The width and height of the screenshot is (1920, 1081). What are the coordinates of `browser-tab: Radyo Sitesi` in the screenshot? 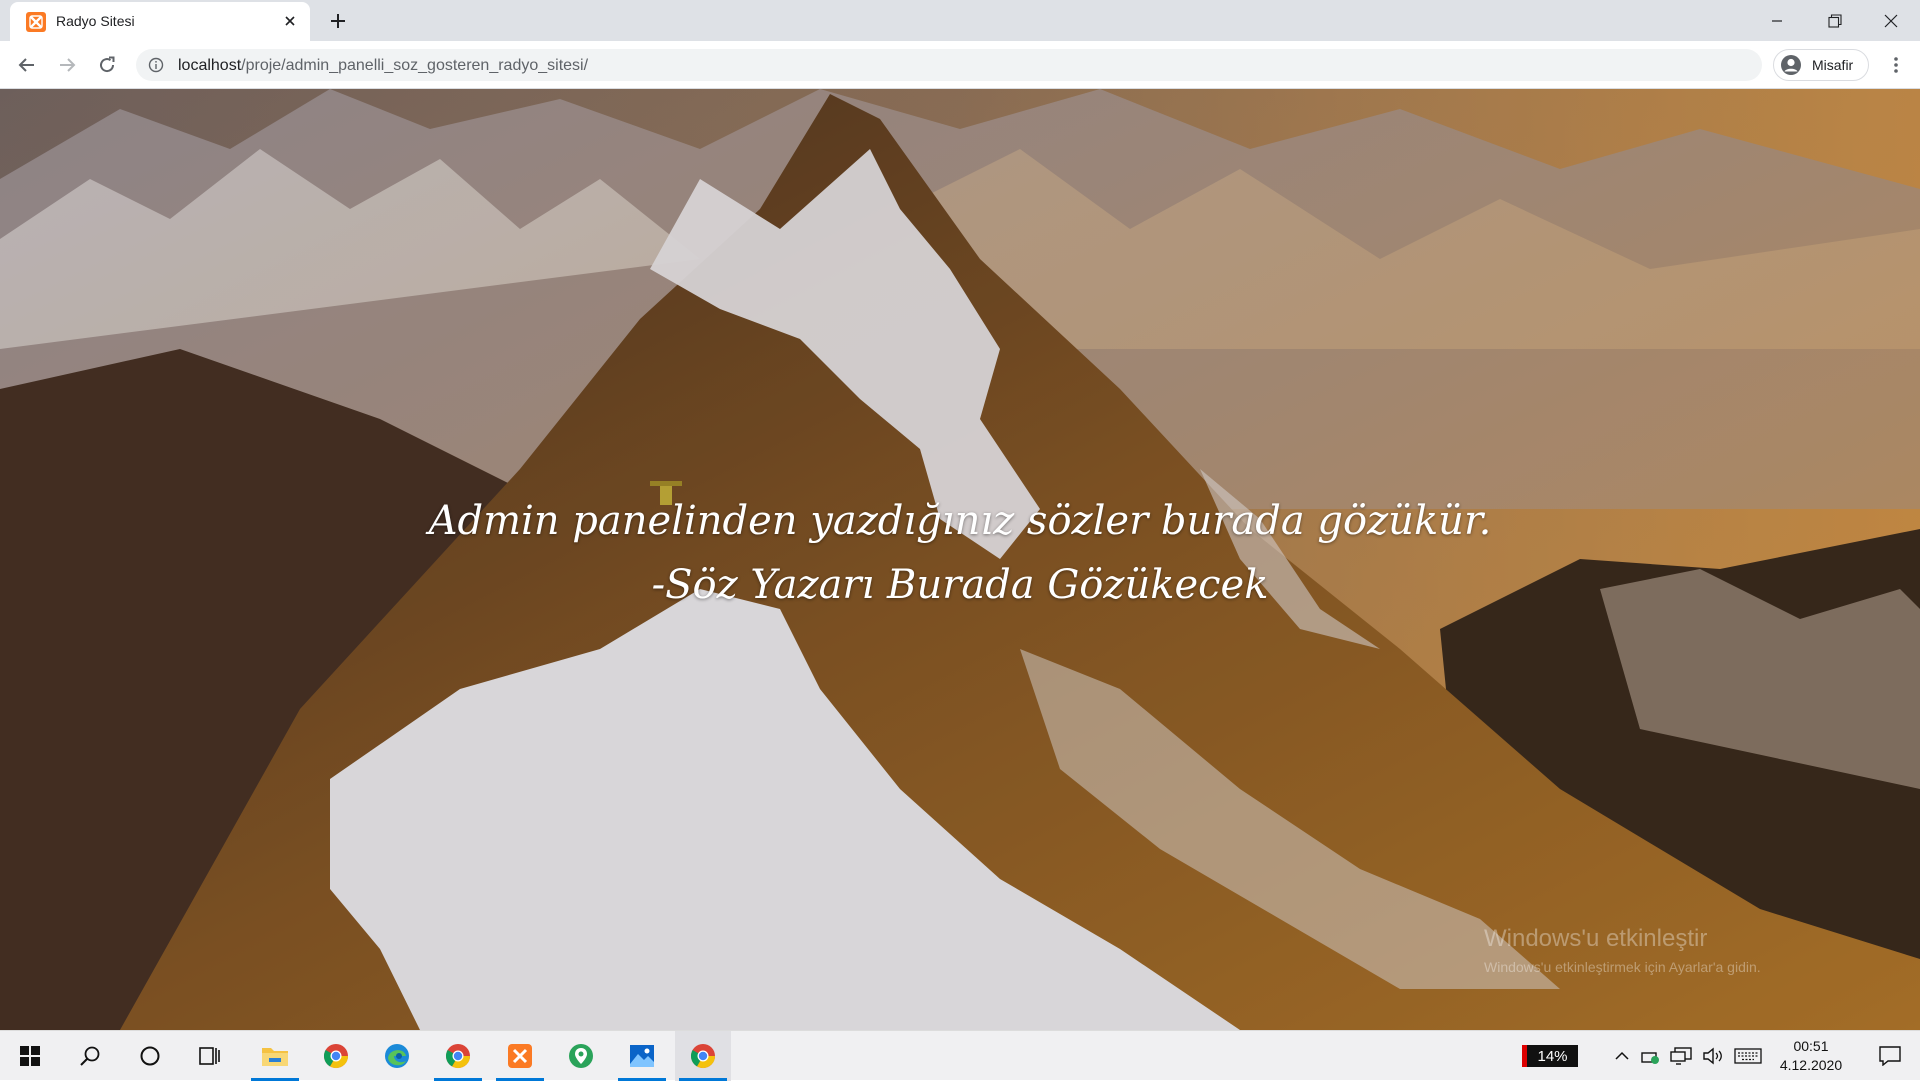 It's located at (160, 21).